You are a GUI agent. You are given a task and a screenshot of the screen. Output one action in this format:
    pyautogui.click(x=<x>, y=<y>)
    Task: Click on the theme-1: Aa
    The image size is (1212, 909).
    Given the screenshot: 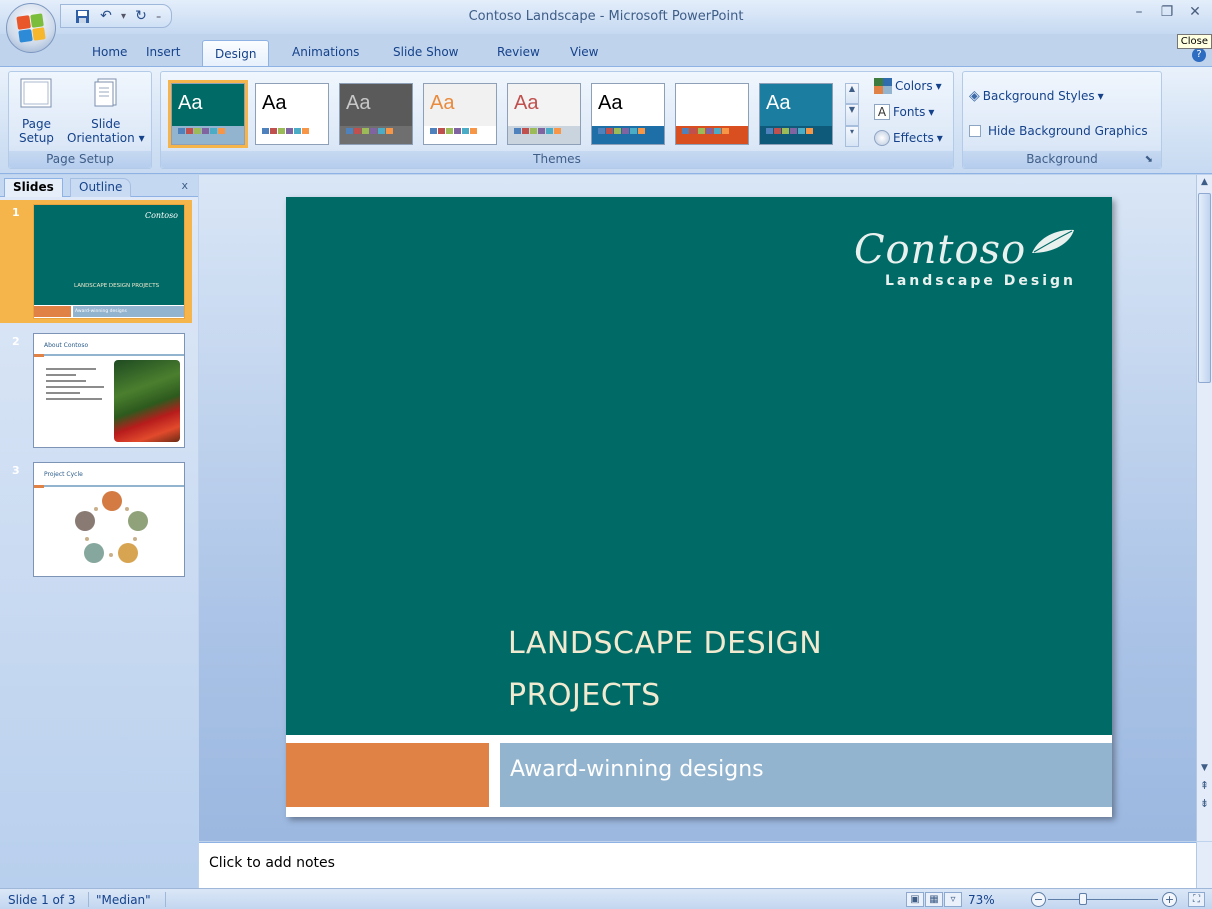 What is the action you would take?
    pyautogui.click(x=208, y=114)
    